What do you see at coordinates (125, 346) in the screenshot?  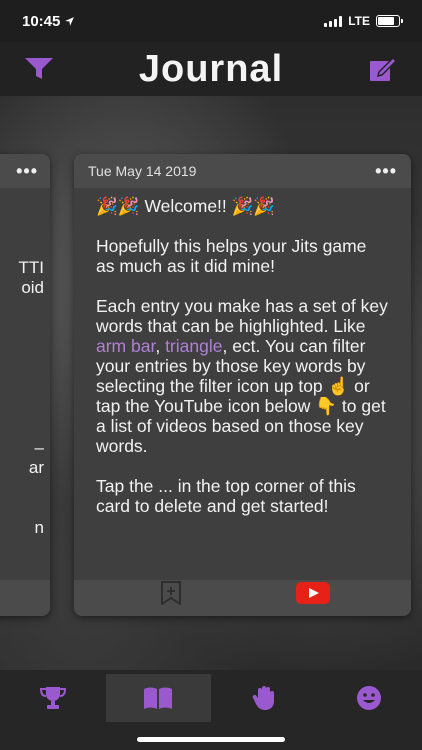 I see `keyword-arm-bar: arm bar` at bounding box center [125, 346].